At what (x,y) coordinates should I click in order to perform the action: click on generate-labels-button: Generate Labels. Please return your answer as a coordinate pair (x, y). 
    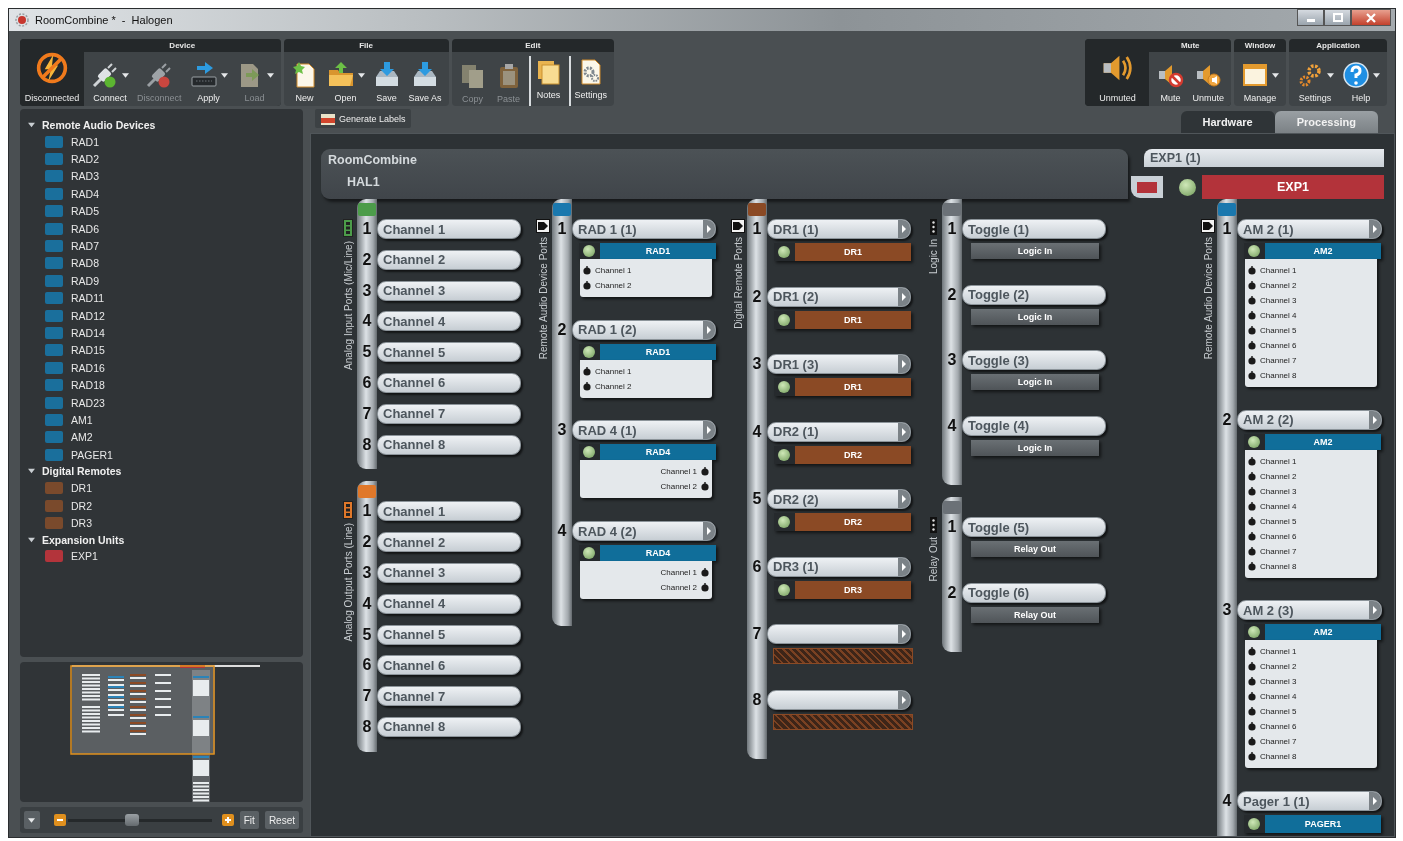
    Looking at the image, I should click on (363, 118).